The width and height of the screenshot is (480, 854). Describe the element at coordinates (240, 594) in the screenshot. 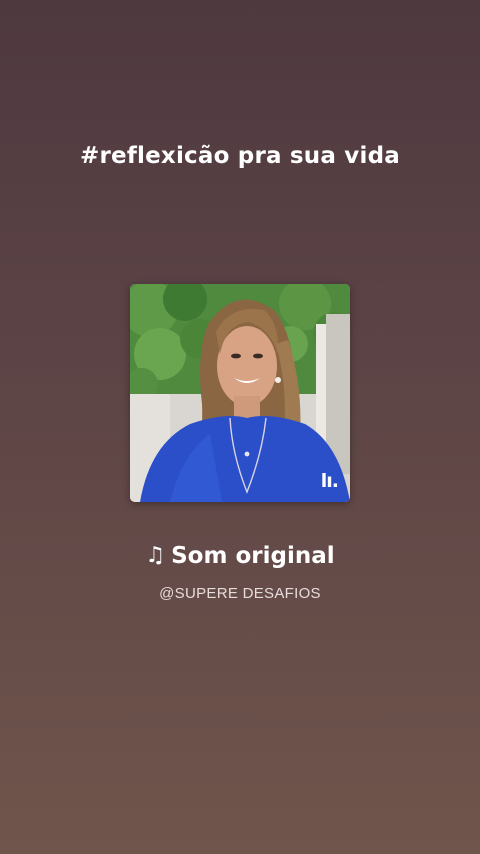

I see `audio-author: @SUPERE DESAFIOS` at that location.